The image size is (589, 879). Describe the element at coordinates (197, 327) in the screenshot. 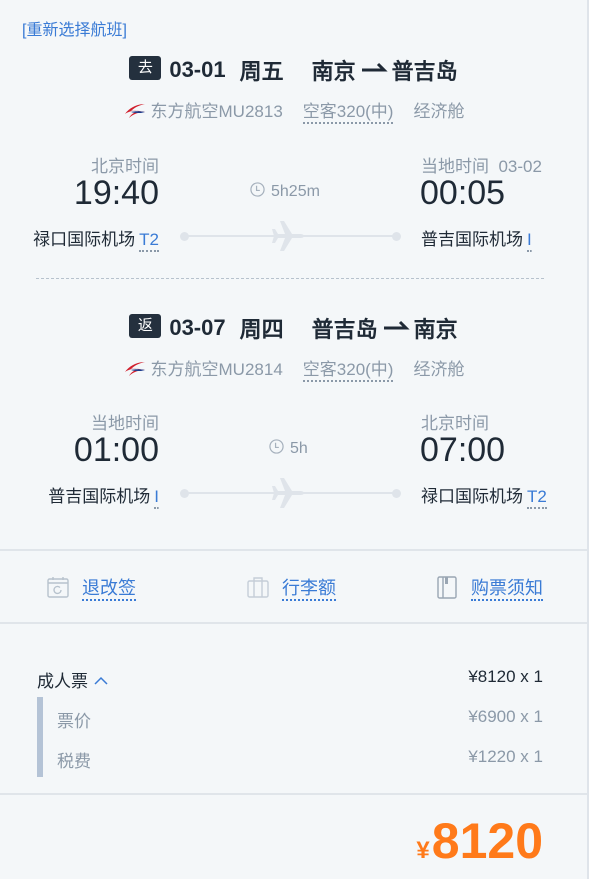

I see `return-date: 03-07` at that location.